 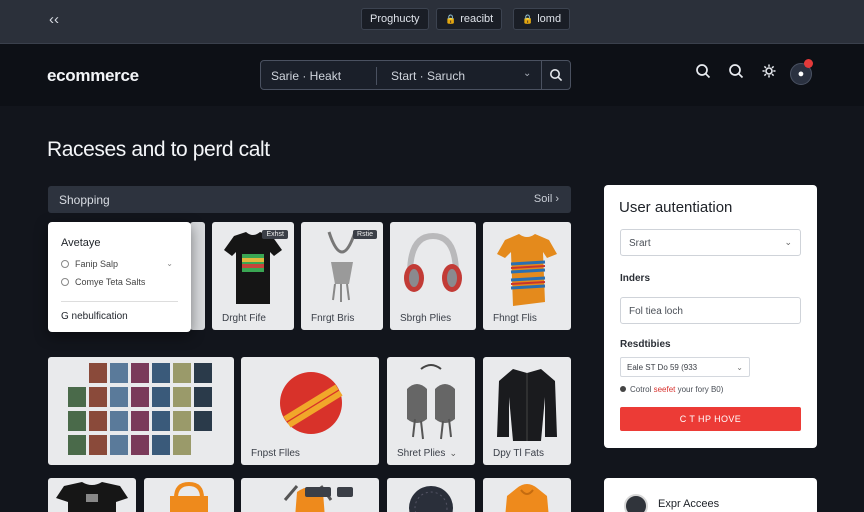 I want to click on search-header-button, so click(x=703, y=73).